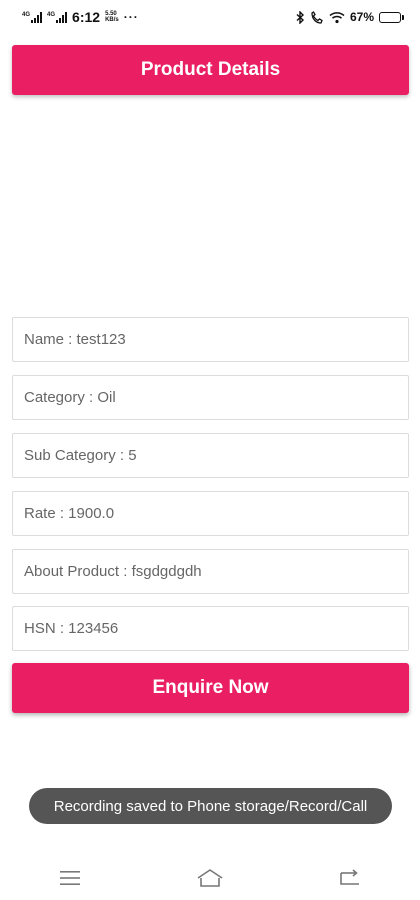  Describe the element at coordinates (210, 70) in the screenshot. I see `page-title: Product Details` at that location.